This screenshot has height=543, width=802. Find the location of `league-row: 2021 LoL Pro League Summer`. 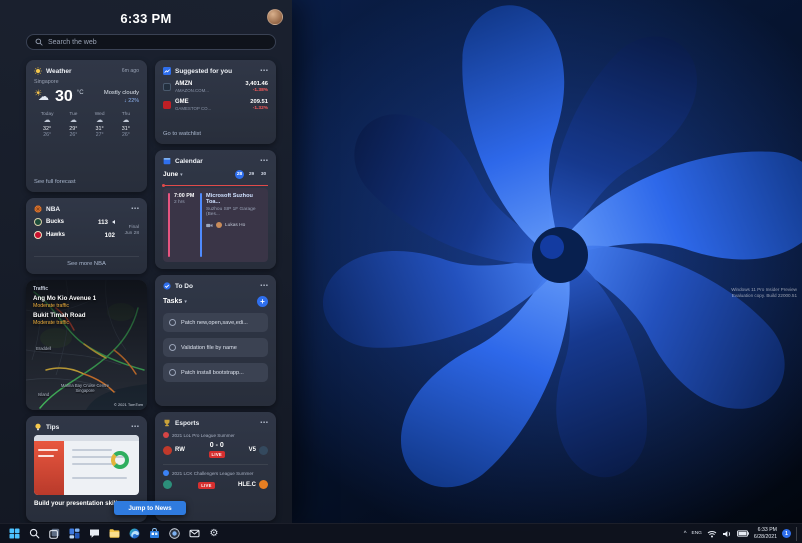

league-row: 2021 LoL Pro League Summer is located at coordinates (215, 435).